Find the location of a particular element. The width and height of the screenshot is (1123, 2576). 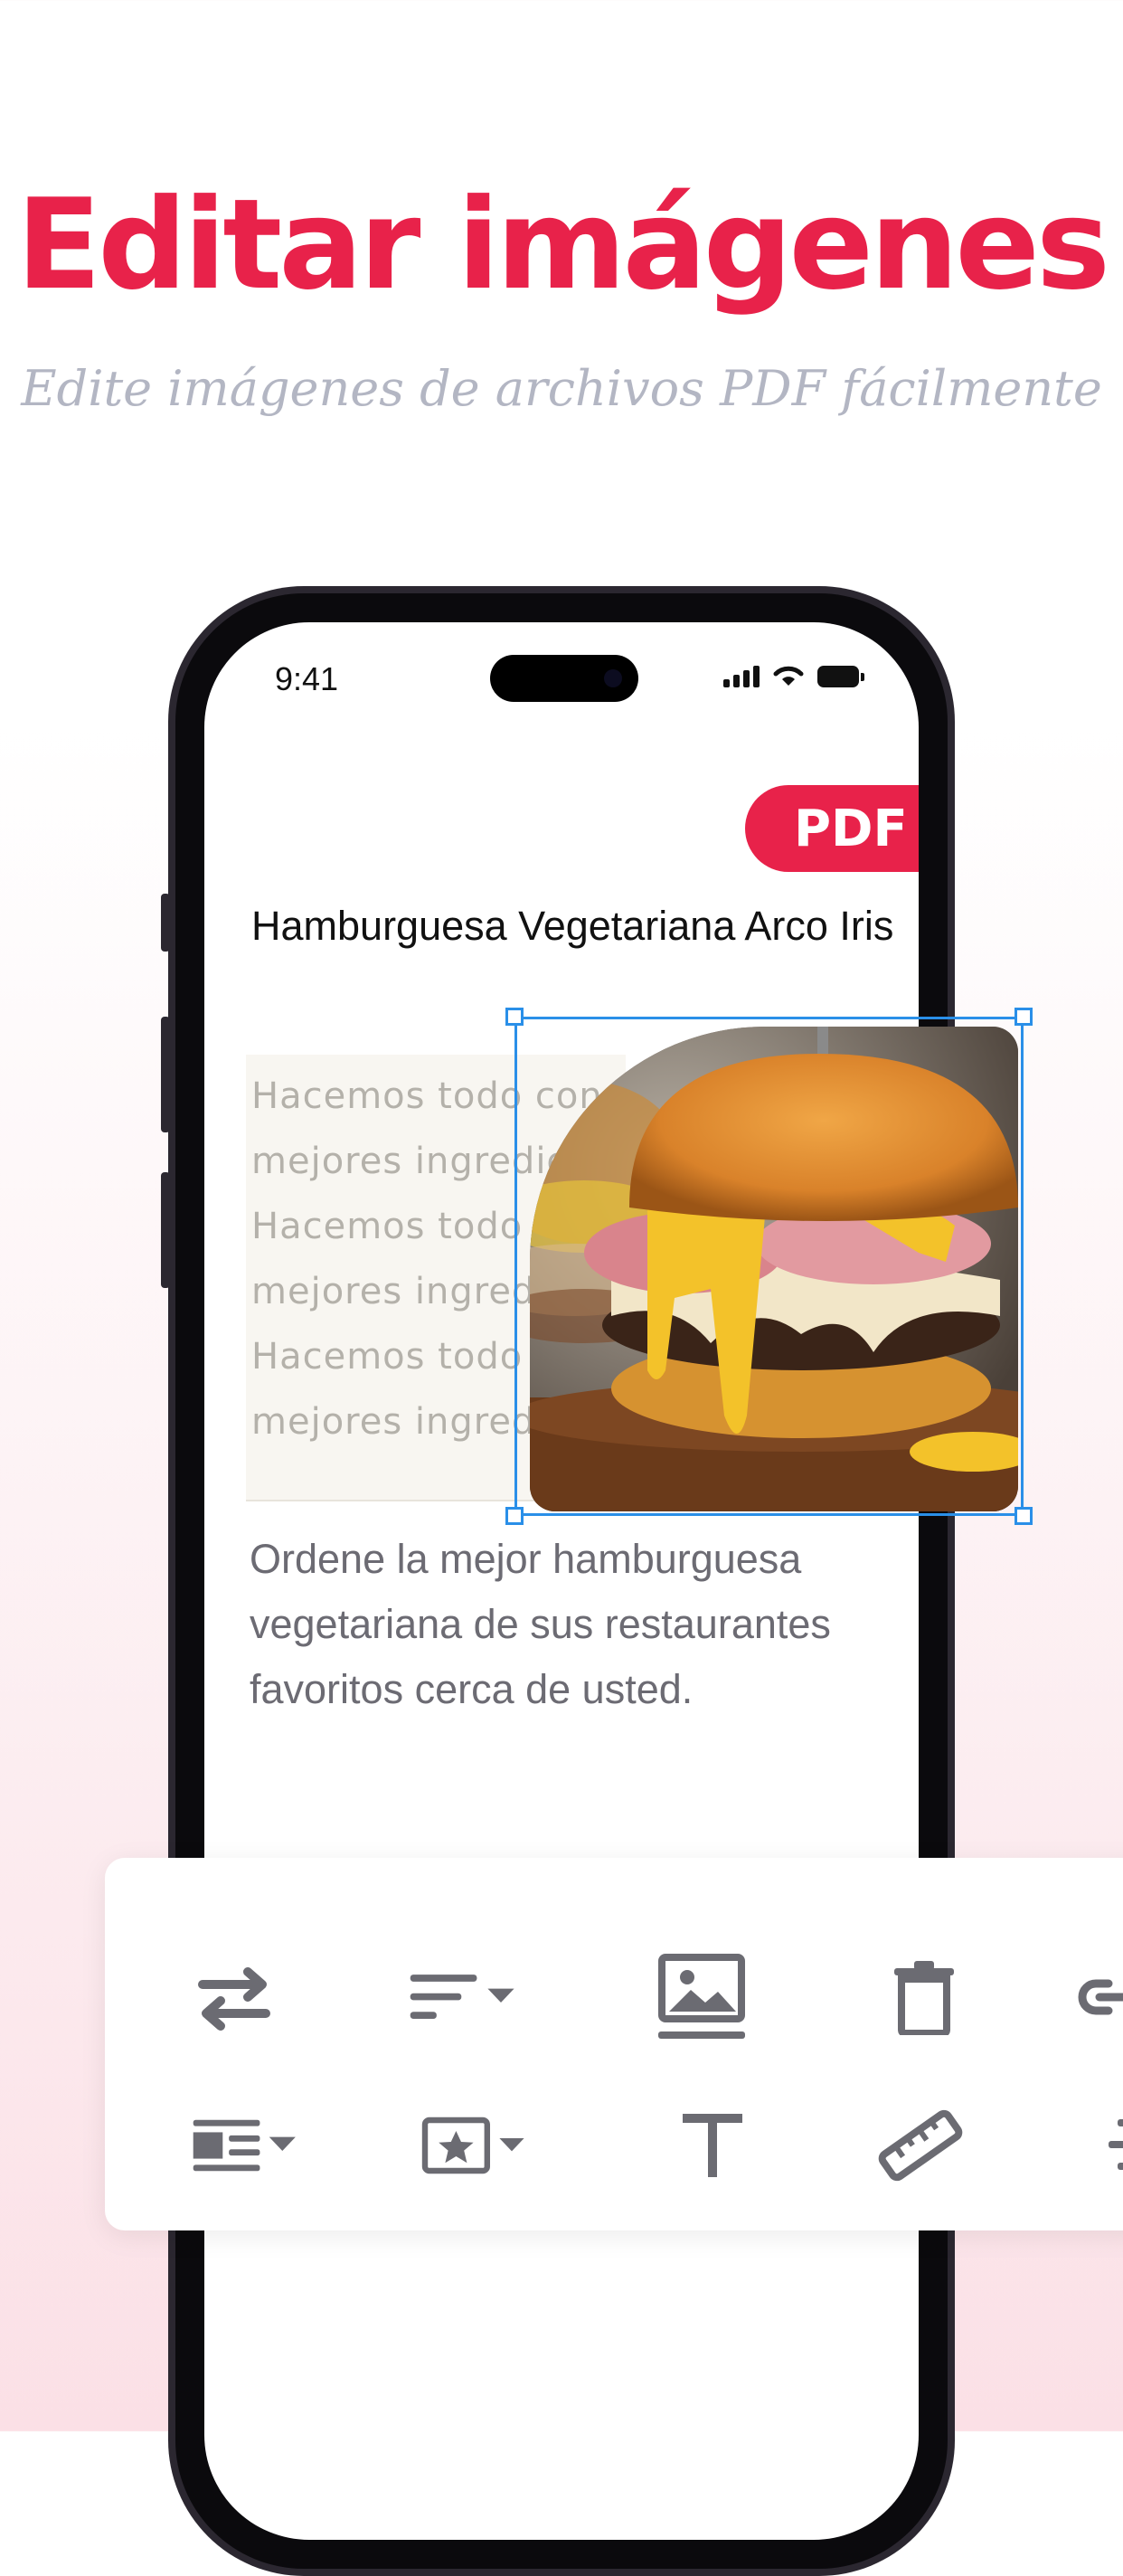

text-wrap-button is located at coordinates (246, 2146).